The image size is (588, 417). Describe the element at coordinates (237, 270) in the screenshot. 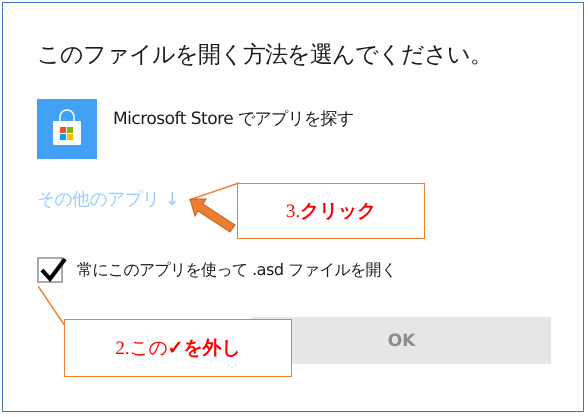

I see `checkbox-label: 常にこのアプリを使って .asd ファイルを開く` at that location.